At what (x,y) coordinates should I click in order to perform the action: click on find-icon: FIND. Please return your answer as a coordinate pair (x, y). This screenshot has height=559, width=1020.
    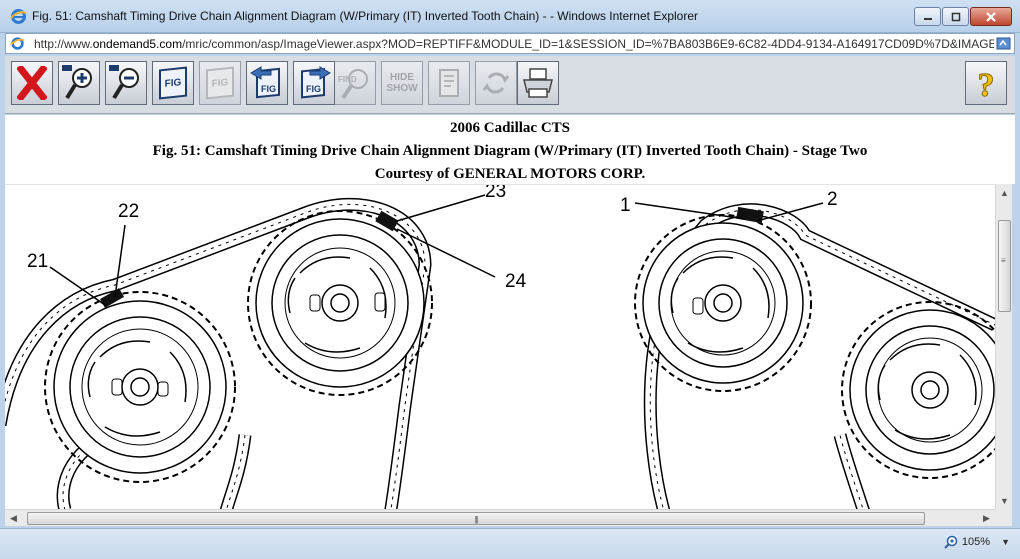
    Looking at the image, I should click on (353, 84).